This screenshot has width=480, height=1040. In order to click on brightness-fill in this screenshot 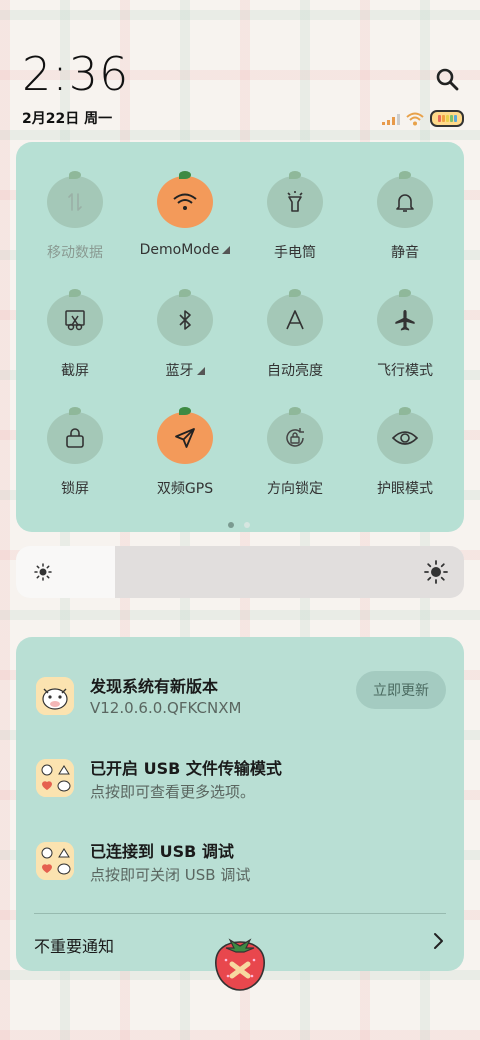, I will do `click(65, 572)`.